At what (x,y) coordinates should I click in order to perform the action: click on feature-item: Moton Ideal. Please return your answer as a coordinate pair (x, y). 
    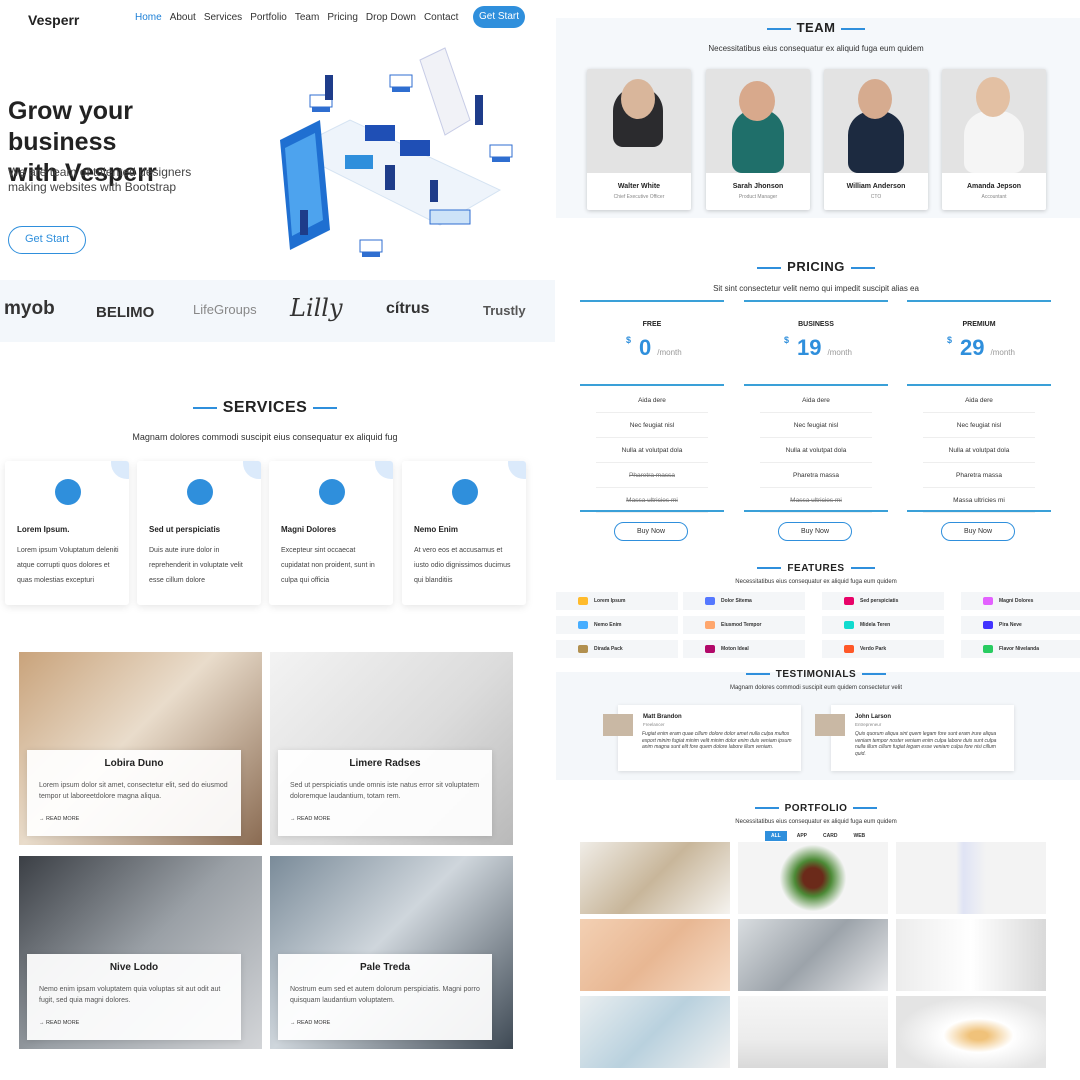
    Looking at the image, I should click on (744, 649).